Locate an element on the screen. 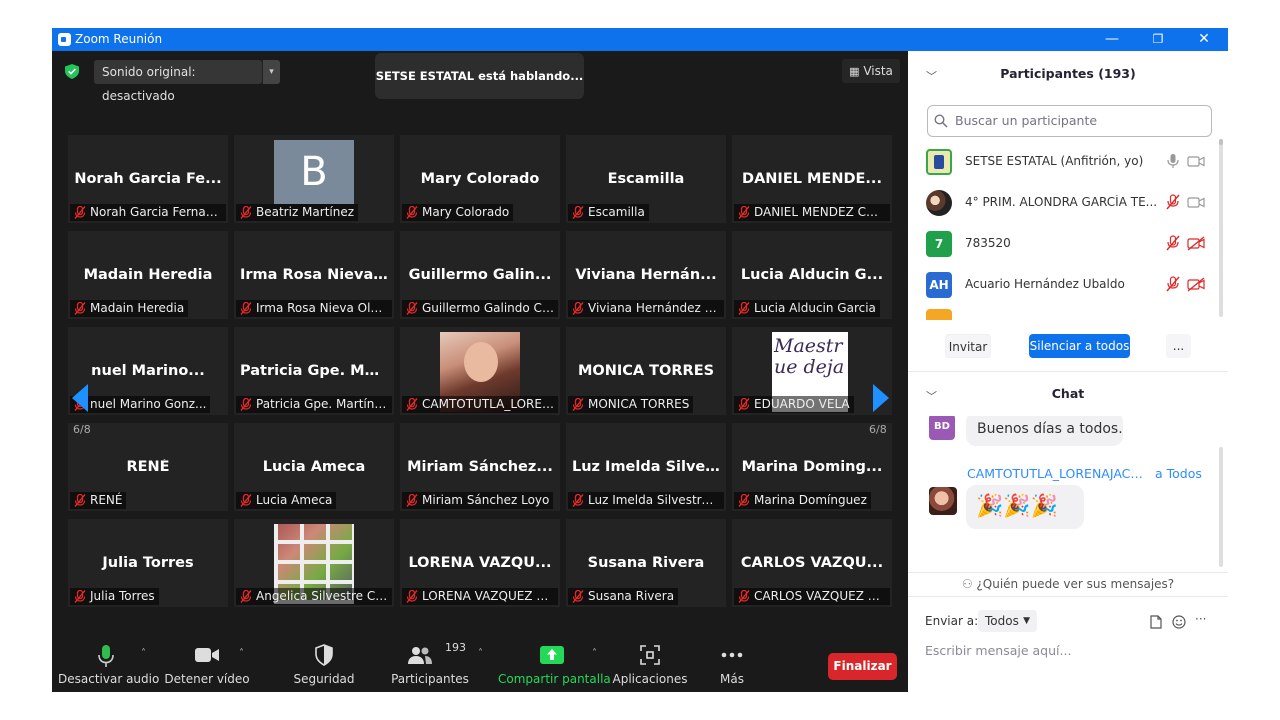 The width and height of the screenshot is (1280, 720). participants-header: Participantes (193) is located at coordinates (1068, 73).